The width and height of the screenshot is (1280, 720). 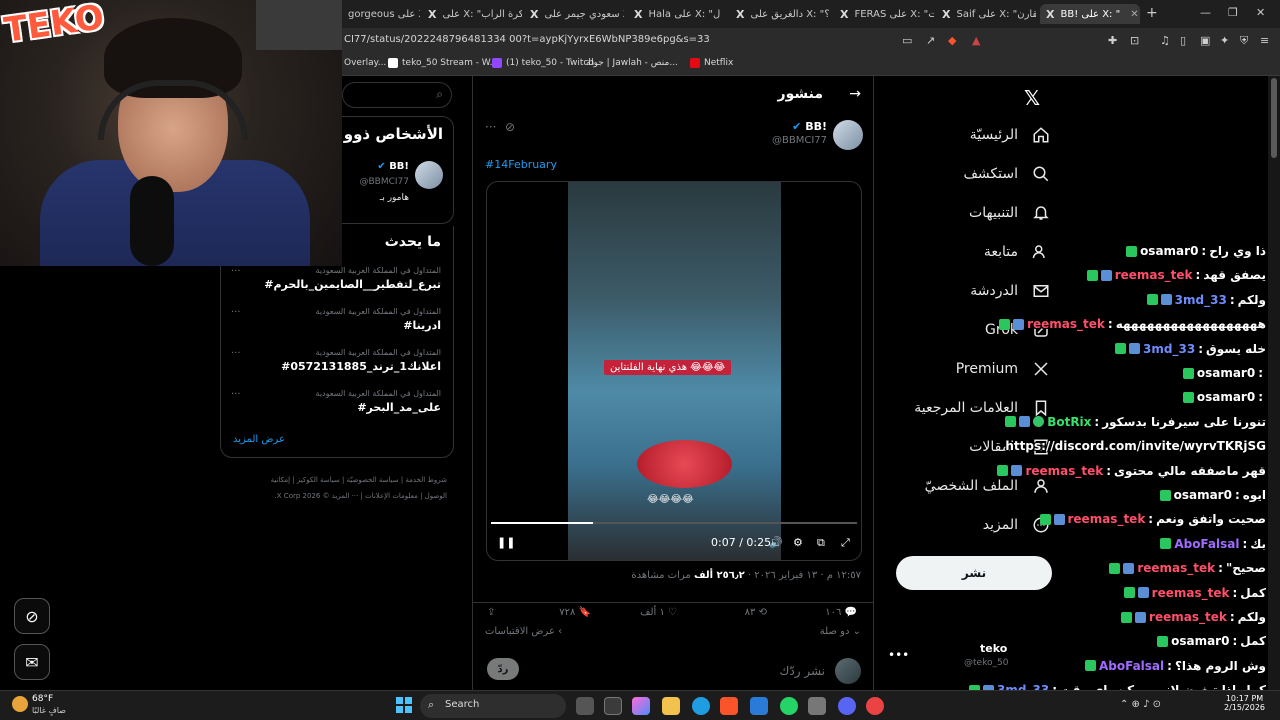 What do you see at coordinates (503, 669) in the screenshot?
I see `reply-submit-button: ردّ` at bounding box center [503, 669].